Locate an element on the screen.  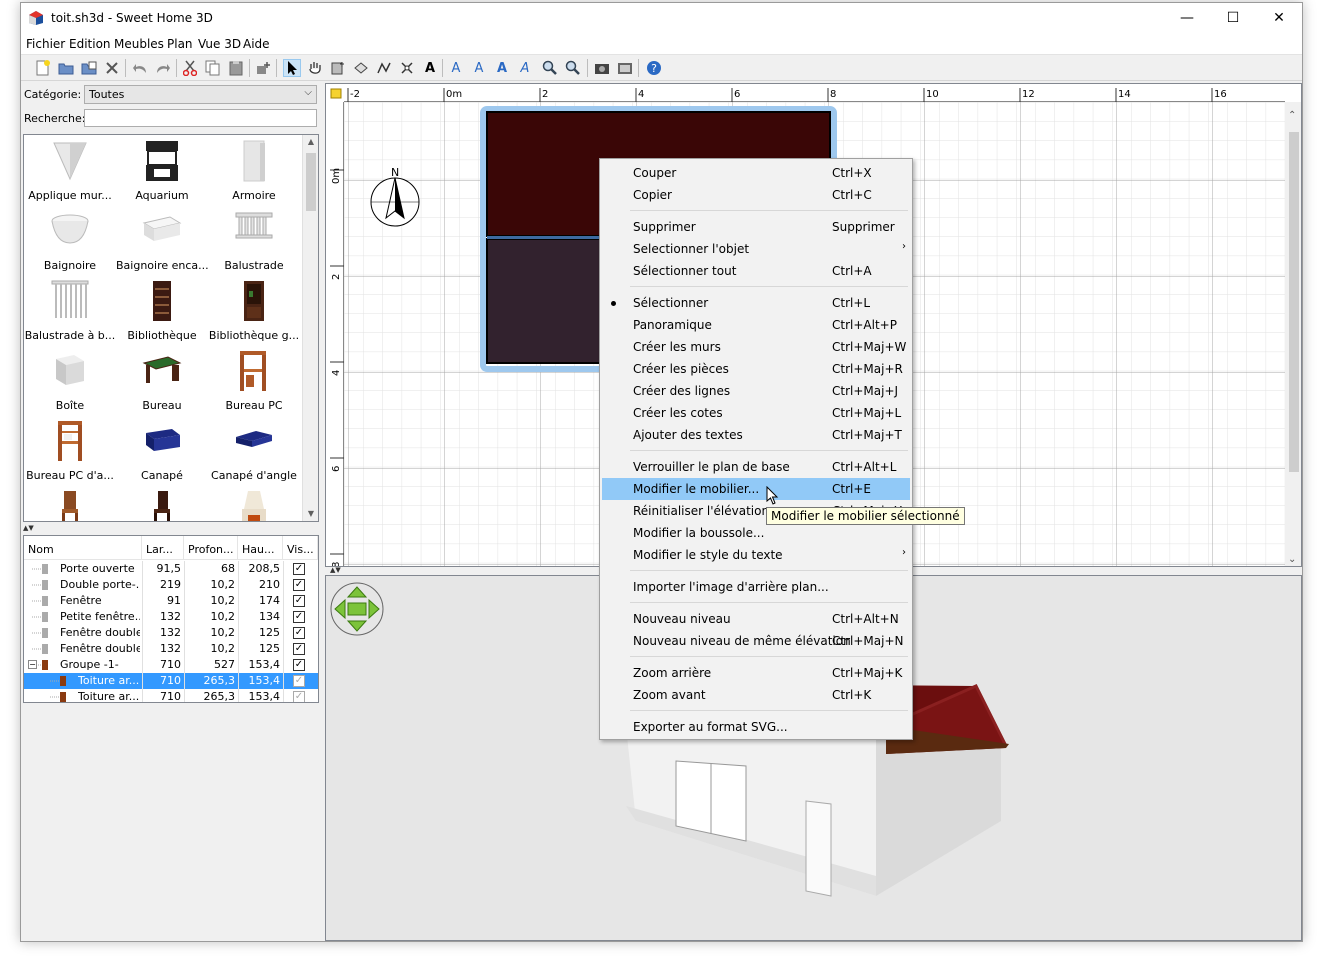
zoom-in-icon is located at coordinates (550, 68).